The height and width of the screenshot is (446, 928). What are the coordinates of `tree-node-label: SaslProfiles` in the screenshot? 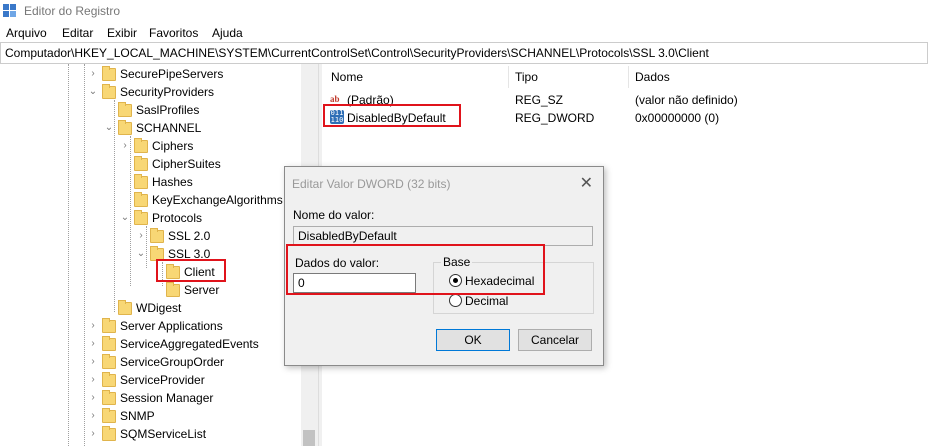 It's located at (168, 110).